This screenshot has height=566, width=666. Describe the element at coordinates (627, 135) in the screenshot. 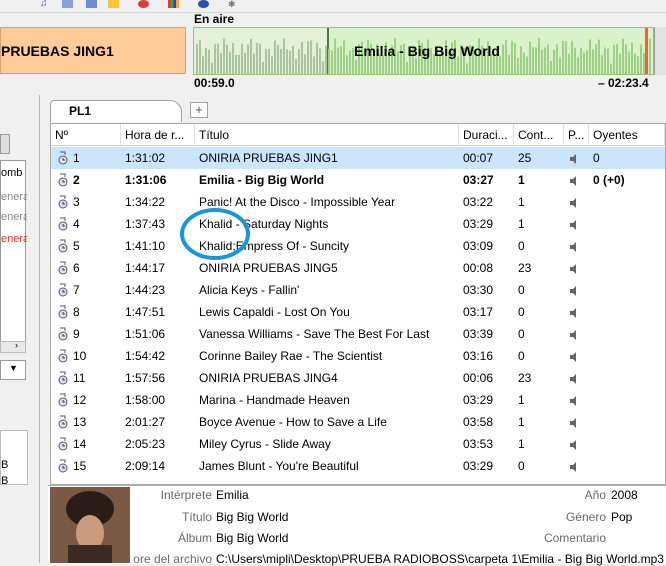

I see `column-header-listeners: Oyentes` at that location.